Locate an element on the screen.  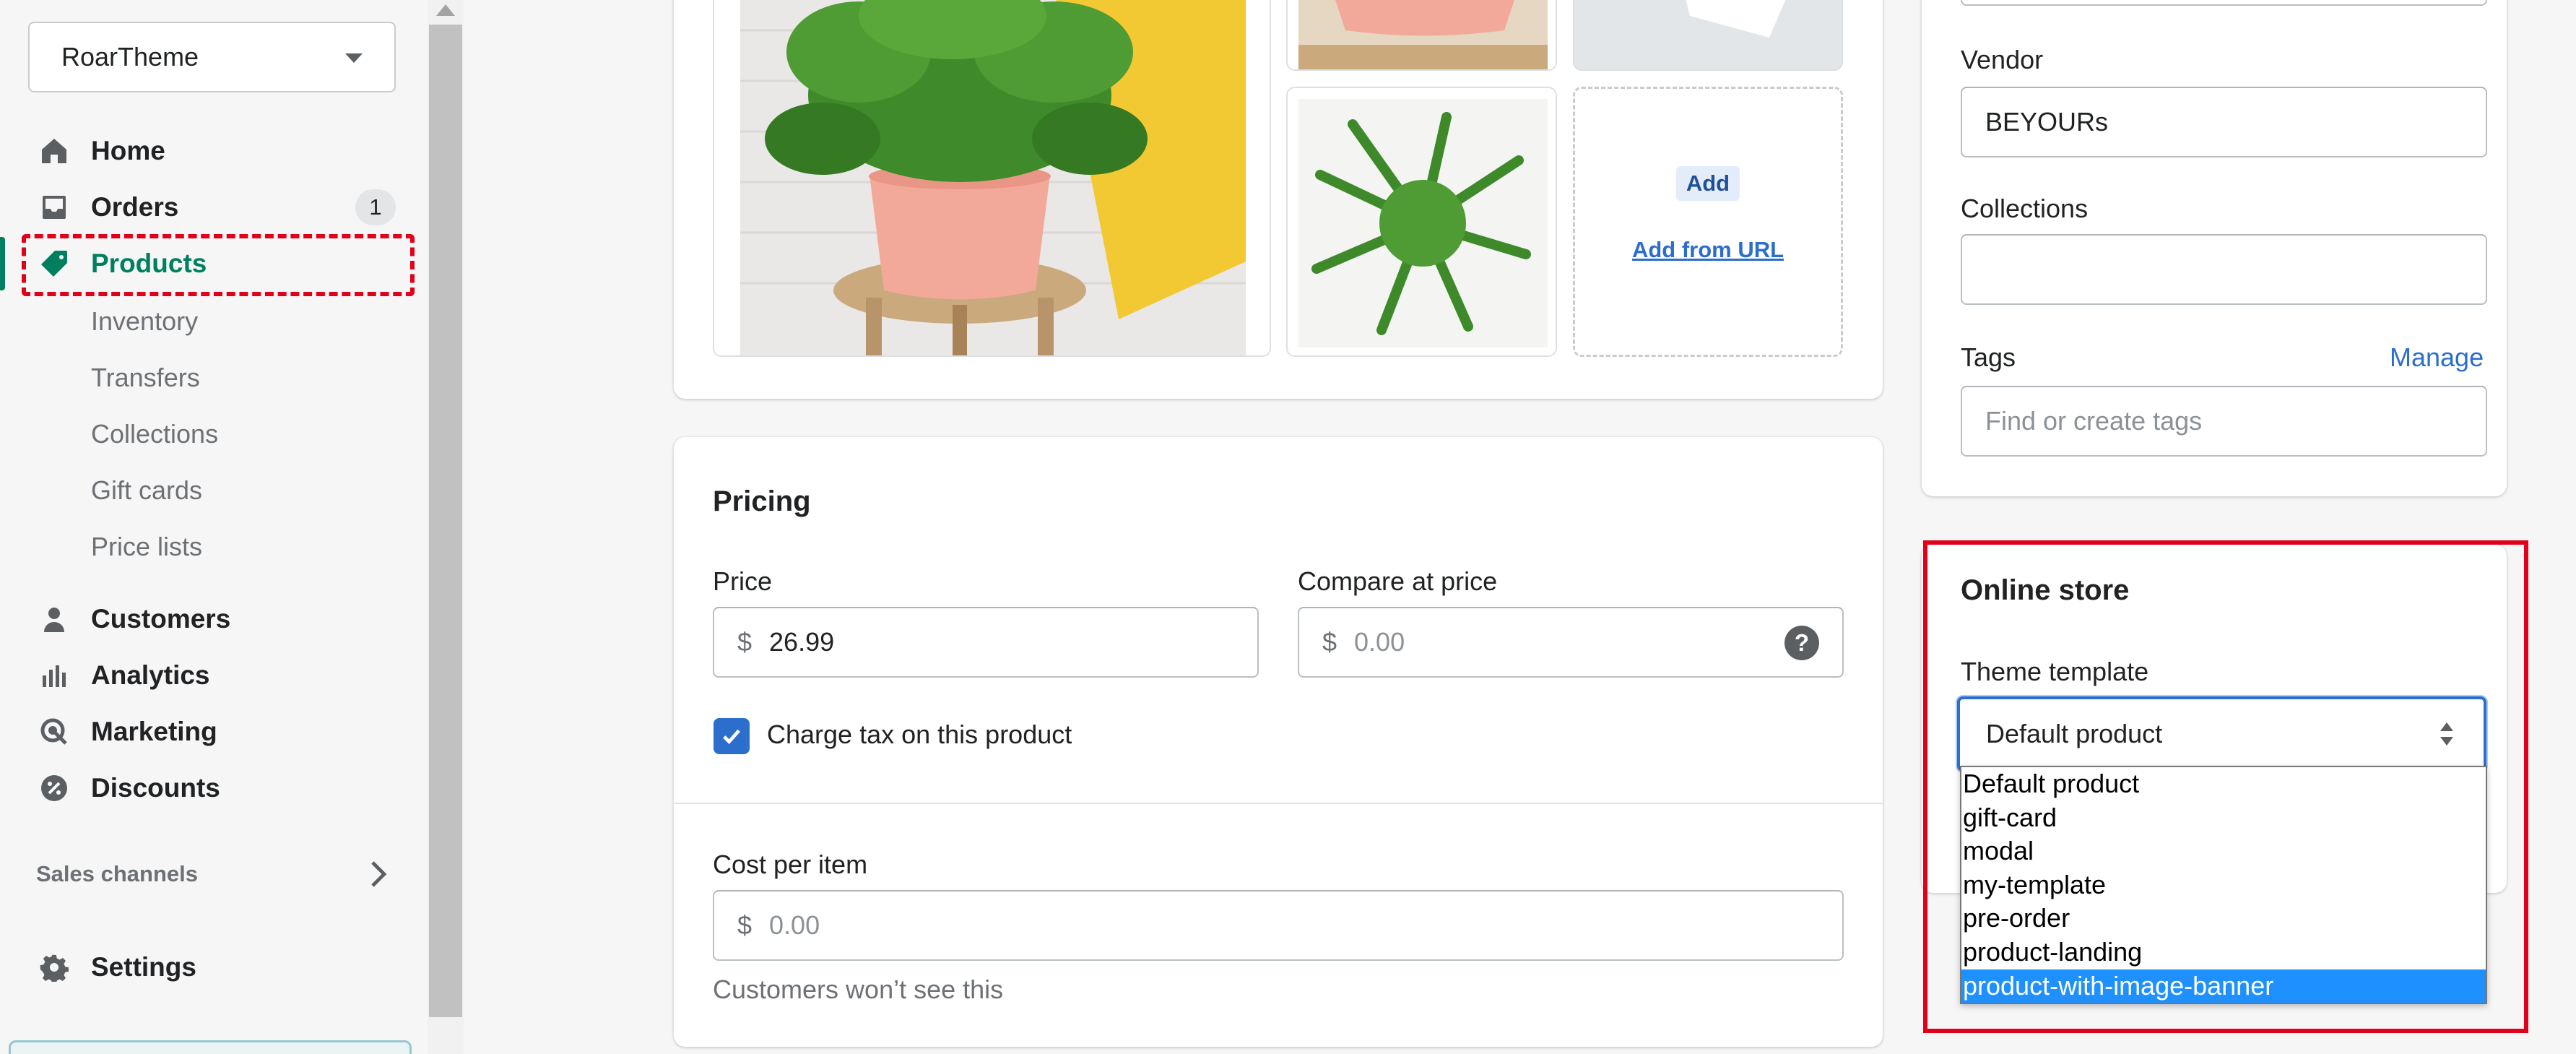
cost-currency-prefix: $ is located at coordinates (745, 925).